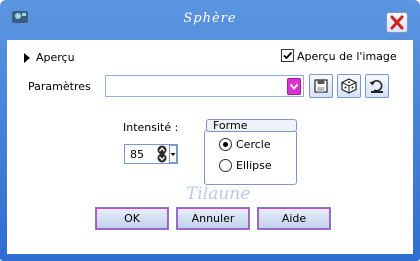  I want to click on radio-circle-label: Cercle, so click(253, 144).